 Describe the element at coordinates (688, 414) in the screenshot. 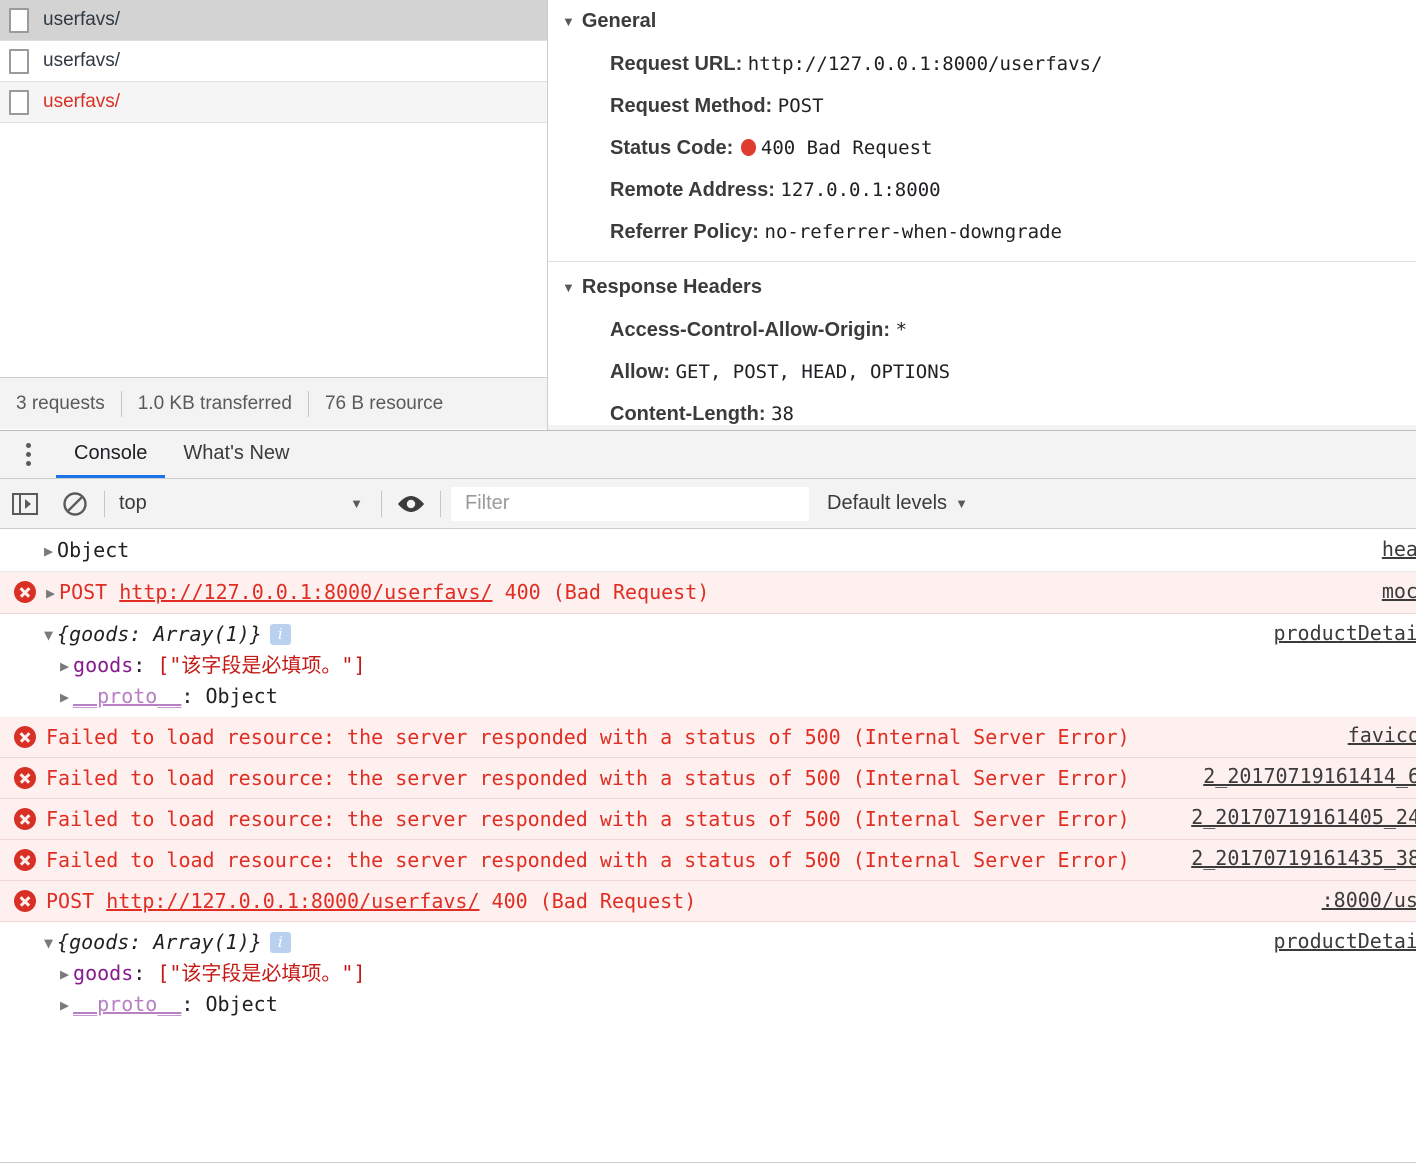

I see `content-length-key: Content-Length:` at that location.